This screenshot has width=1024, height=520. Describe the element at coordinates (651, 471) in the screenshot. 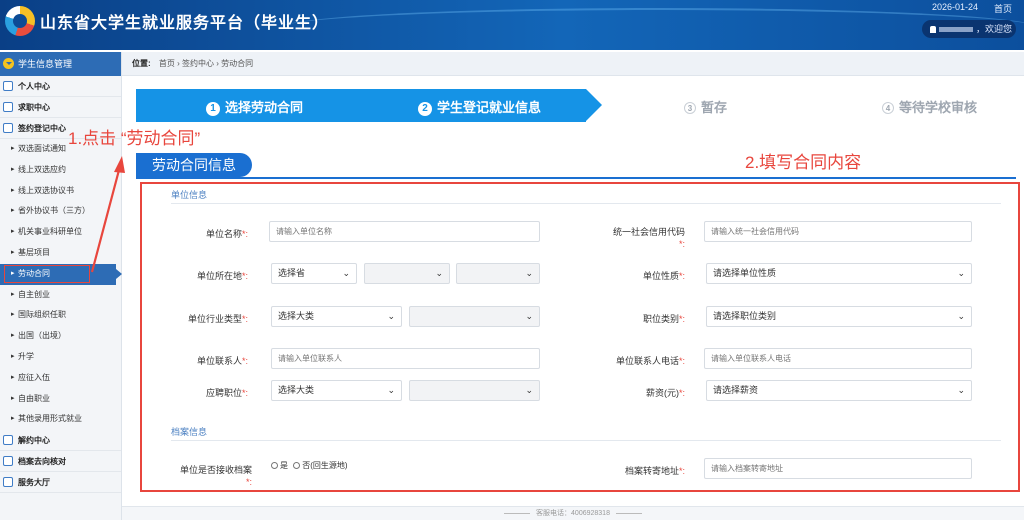

I see `field-label: 档案转寄地址` at that location.